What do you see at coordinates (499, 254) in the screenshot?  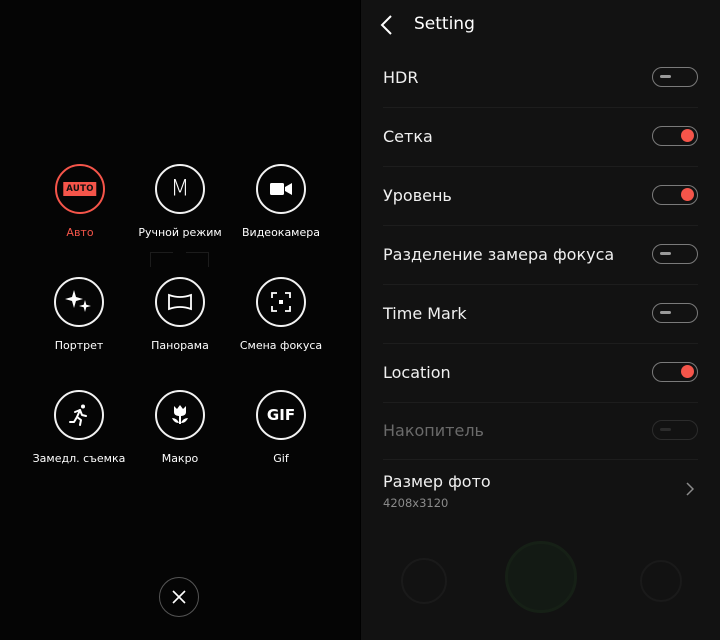 I see `setting-label: Разделение замера фокуса` at bounding box center [499, 254].